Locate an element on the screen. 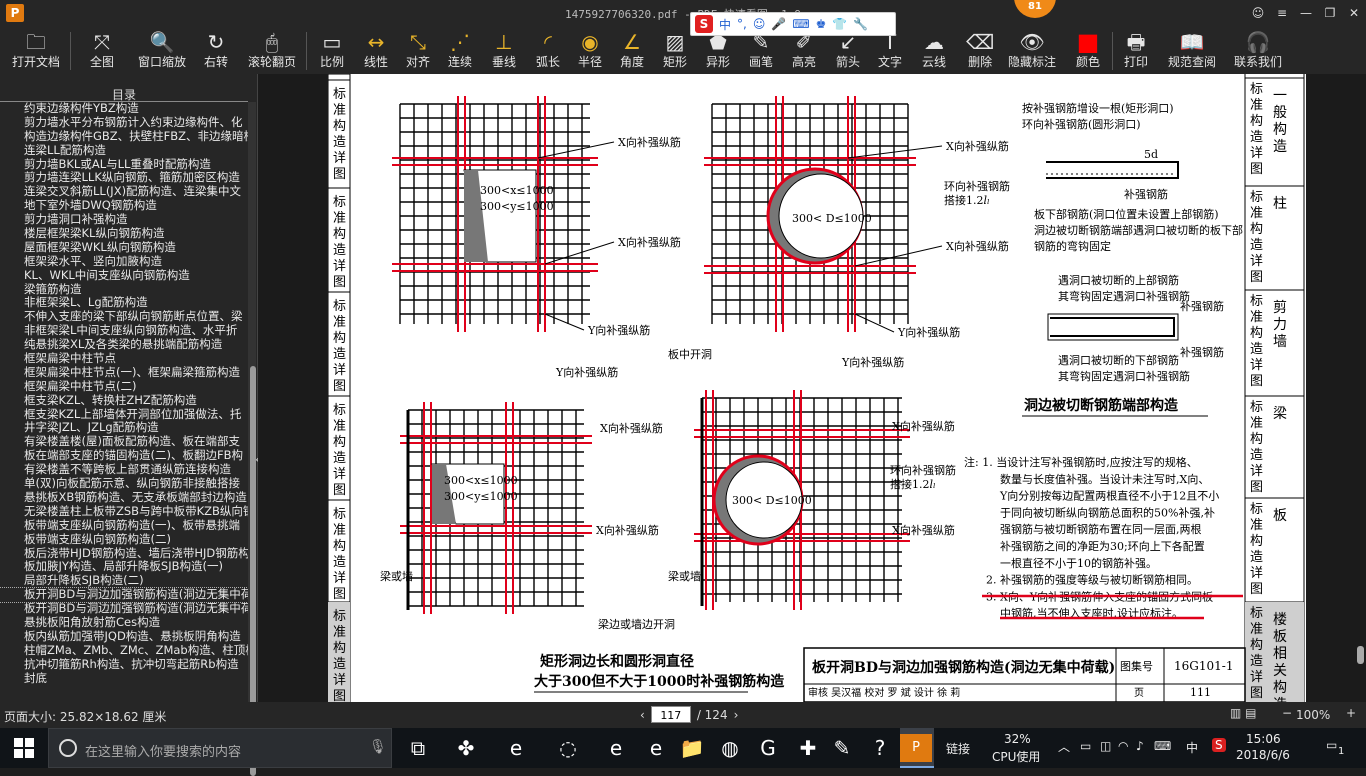 Image resolution: width=1366 pixels, height=776 pixels. browser-icon: ◌ is located at coordinates (568, 748).